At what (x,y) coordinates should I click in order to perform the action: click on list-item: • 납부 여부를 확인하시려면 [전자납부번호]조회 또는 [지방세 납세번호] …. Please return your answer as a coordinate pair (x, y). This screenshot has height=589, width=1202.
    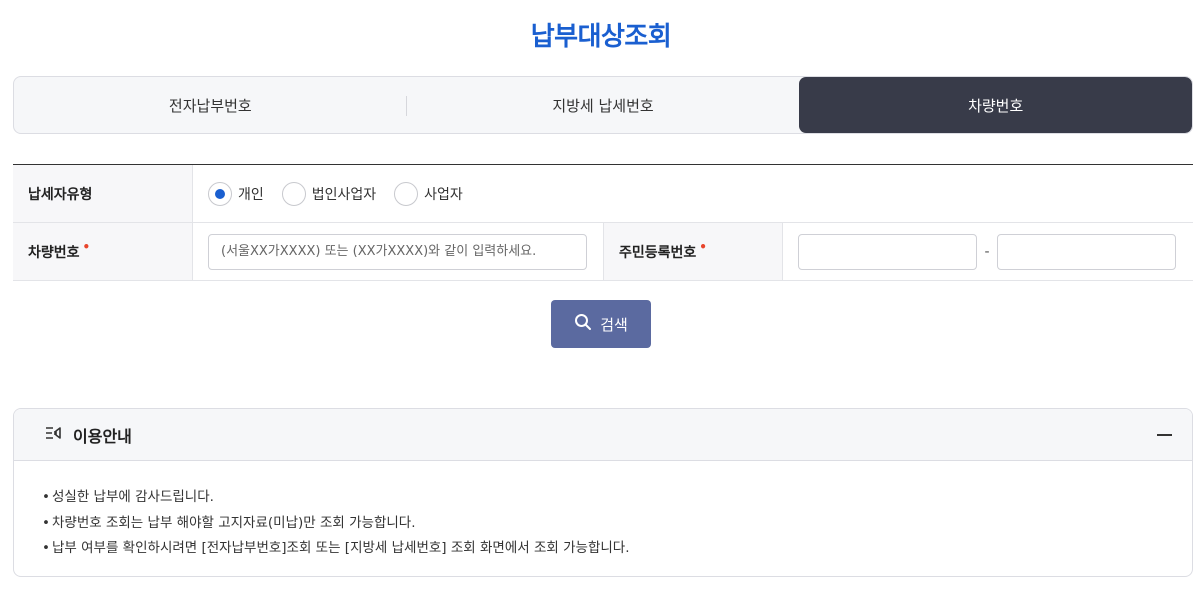
    Looking at the image, I should click on (617, 549).